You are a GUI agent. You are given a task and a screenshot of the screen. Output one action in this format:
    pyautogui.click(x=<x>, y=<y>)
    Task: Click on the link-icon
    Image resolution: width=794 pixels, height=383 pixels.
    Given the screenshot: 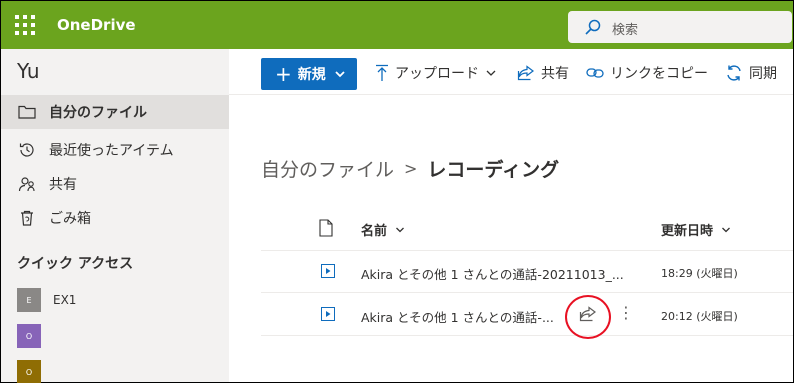 What is the action you would take?
    pyautogui.click(x=595, y=73)
    